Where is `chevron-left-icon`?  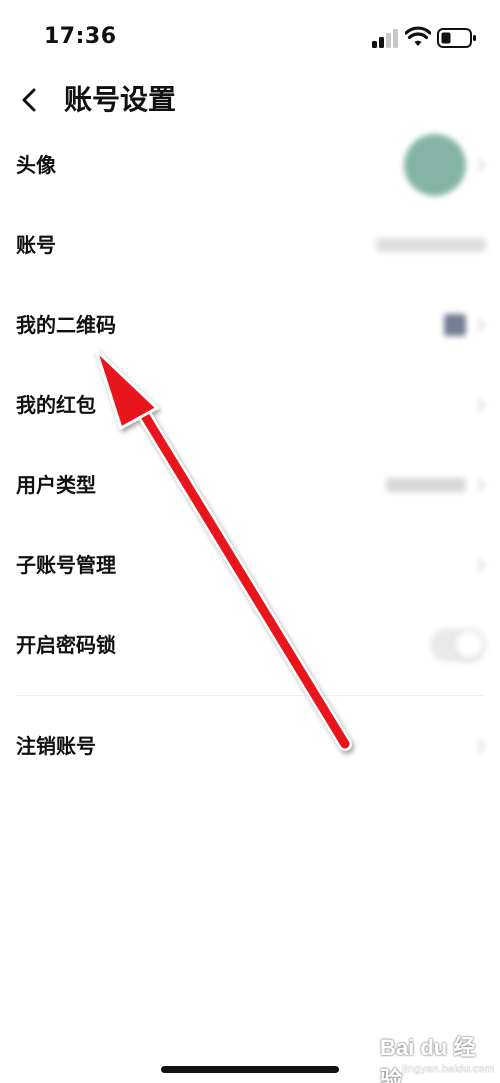 chevron-left-icon is located at coordinates (29, 100).